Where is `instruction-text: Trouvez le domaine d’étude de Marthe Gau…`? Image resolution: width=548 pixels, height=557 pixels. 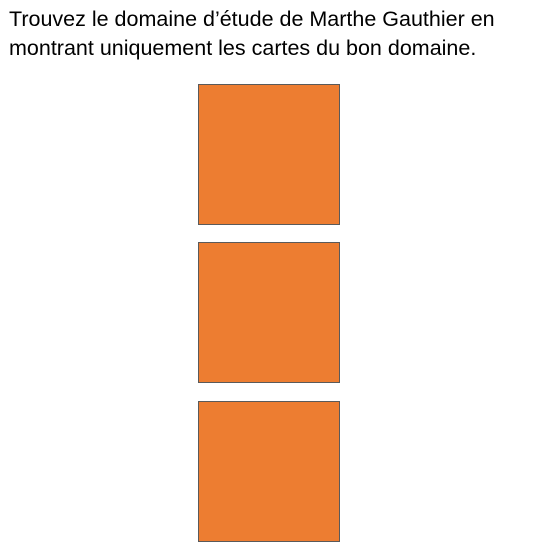 instruction-text: Trouvez le domaine d’étude de Marthe Gau… is located at coordinates (275, 34).